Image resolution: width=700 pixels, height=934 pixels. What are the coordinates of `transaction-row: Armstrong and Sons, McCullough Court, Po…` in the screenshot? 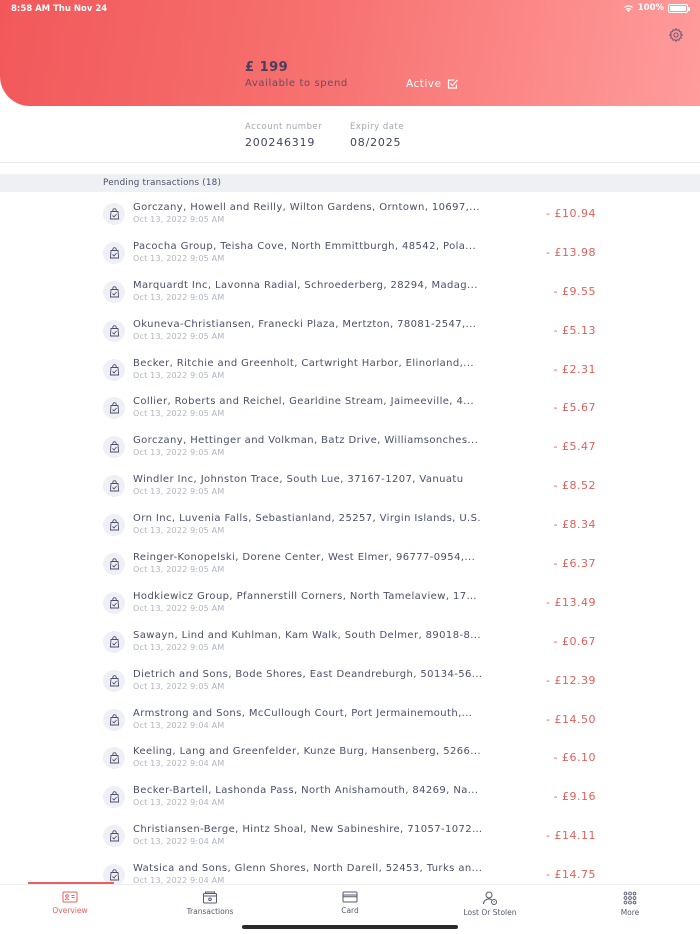 It's located at (350, 719).